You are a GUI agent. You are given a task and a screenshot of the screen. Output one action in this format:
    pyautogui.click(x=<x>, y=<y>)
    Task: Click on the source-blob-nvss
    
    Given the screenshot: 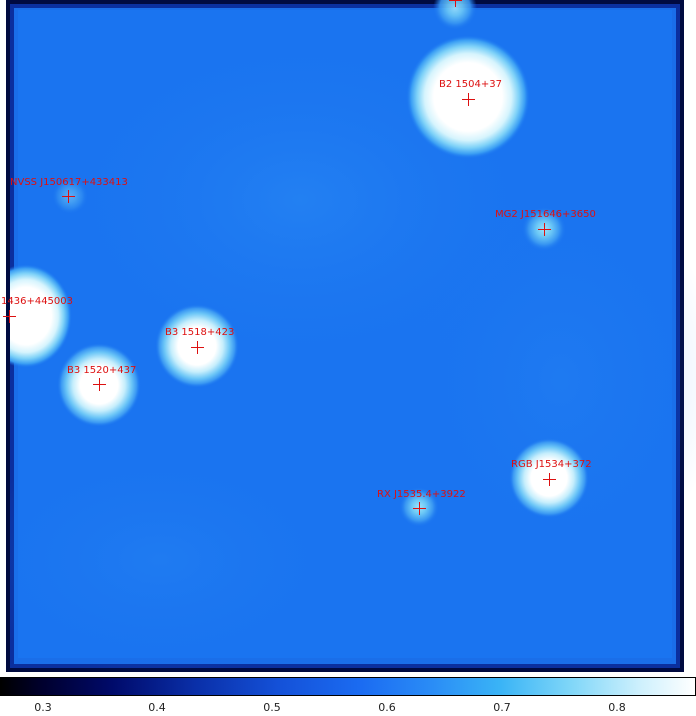 What is the action you would take?
    pyautogui.click(x=70, y=196)
    